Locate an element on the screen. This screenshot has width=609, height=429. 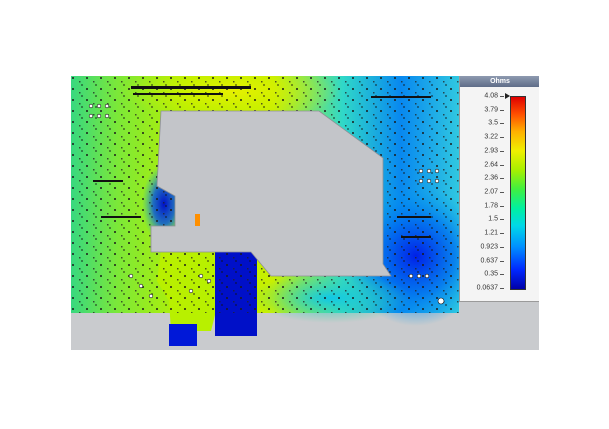
legend-tick-label: 2.07 is located at coordinates (491, 192).